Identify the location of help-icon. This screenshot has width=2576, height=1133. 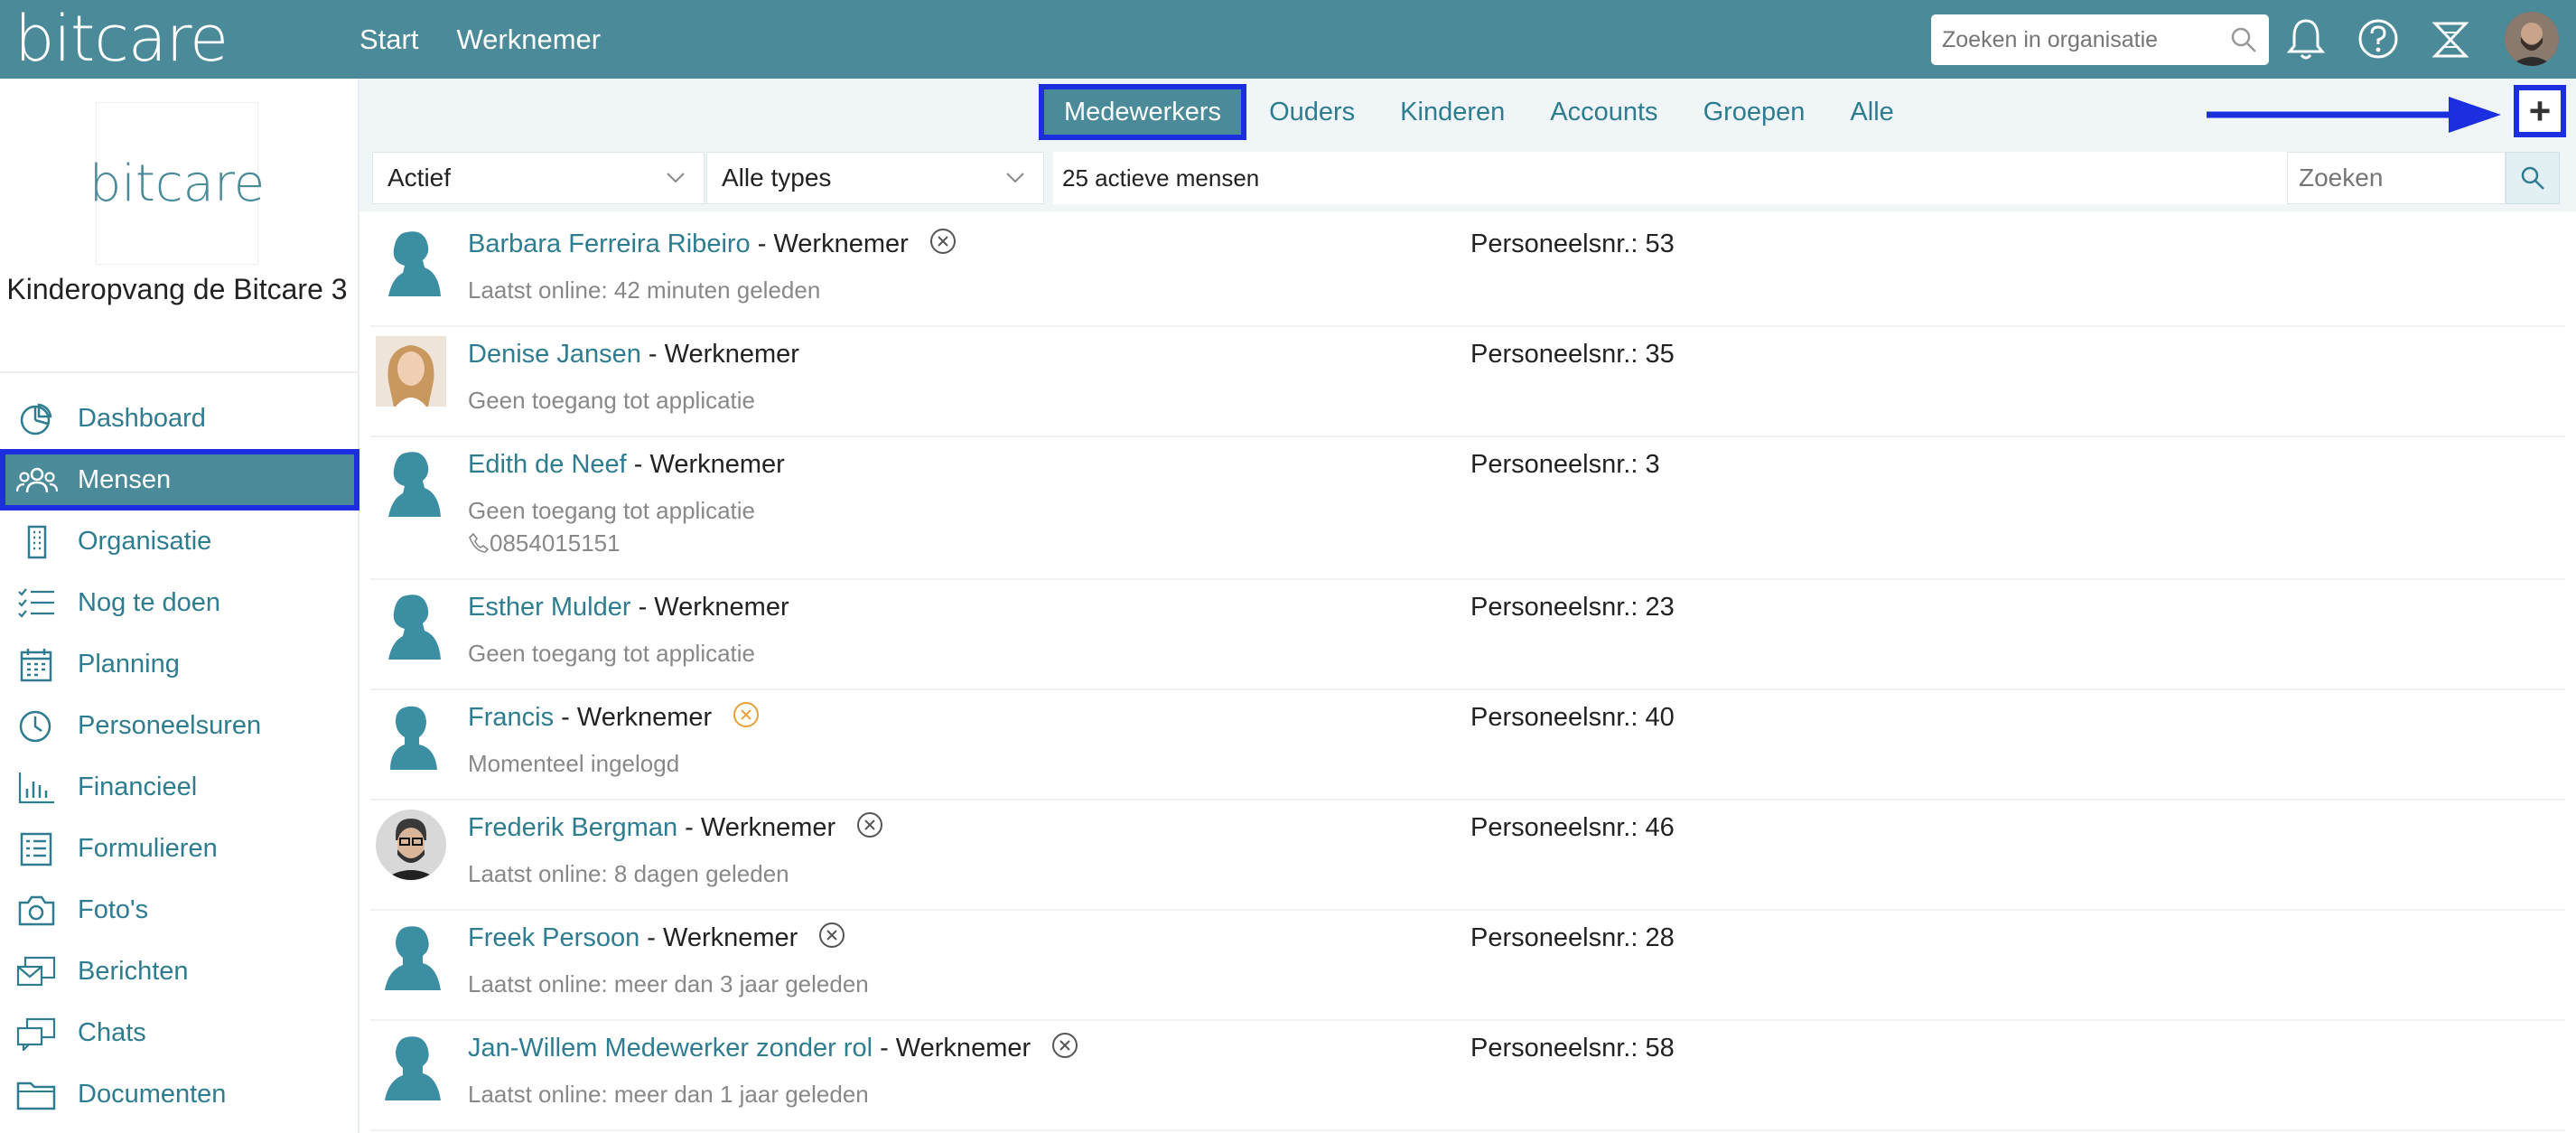
(2378, 38).